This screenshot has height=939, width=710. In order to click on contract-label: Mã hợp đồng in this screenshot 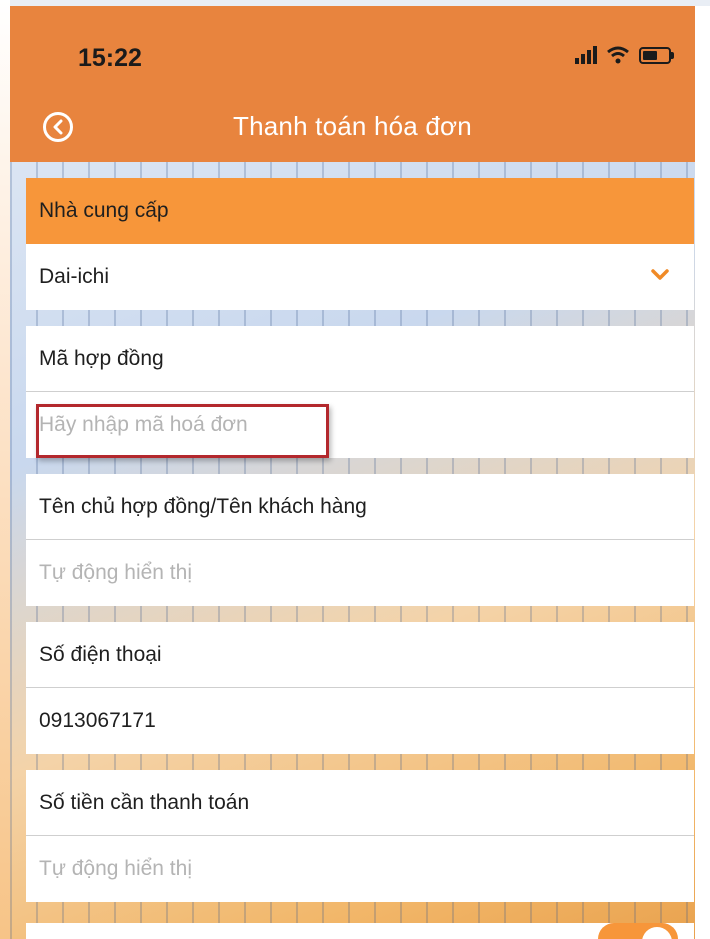, I will do `click(101, 358)`.